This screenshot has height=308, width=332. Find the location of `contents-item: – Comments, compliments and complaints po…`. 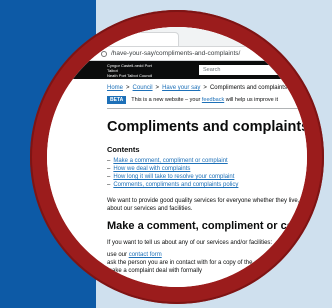

contents-item: – Comments, compliments and complaints po… is located at coordinates (207, 185).